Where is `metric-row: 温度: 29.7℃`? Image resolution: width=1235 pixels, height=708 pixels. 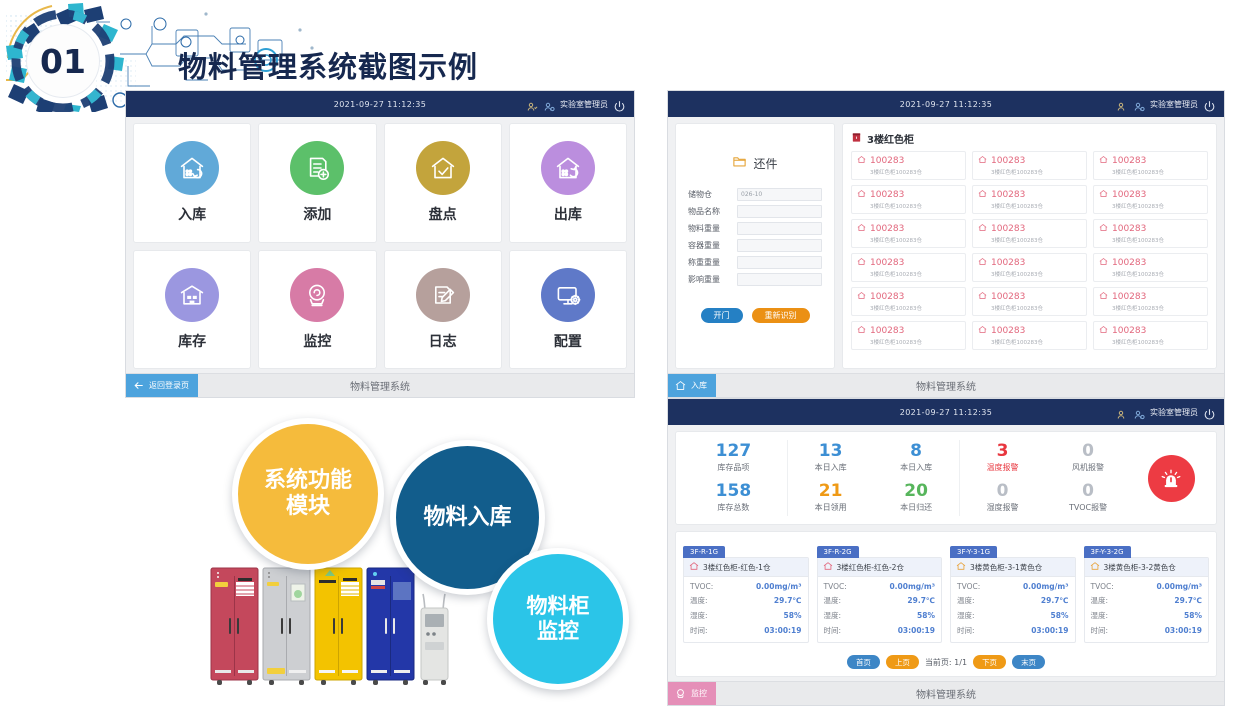 metric-row: 温度: 29.7℃ is located at coordinates (880, 600).